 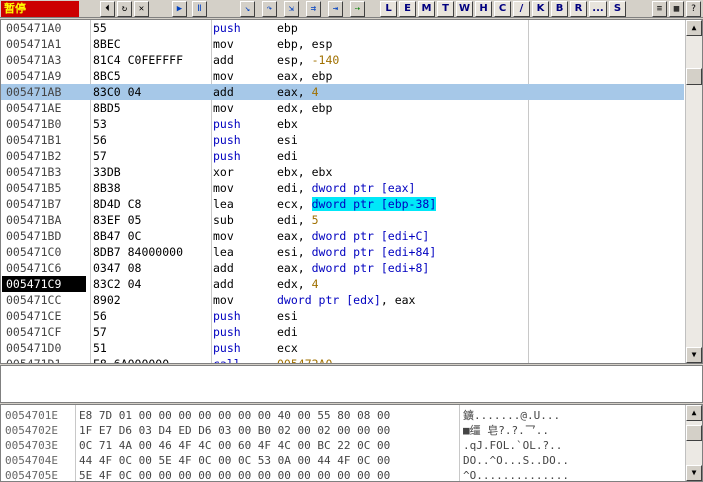 I want to click on operand-part: edi, so click(x=287, y=156).